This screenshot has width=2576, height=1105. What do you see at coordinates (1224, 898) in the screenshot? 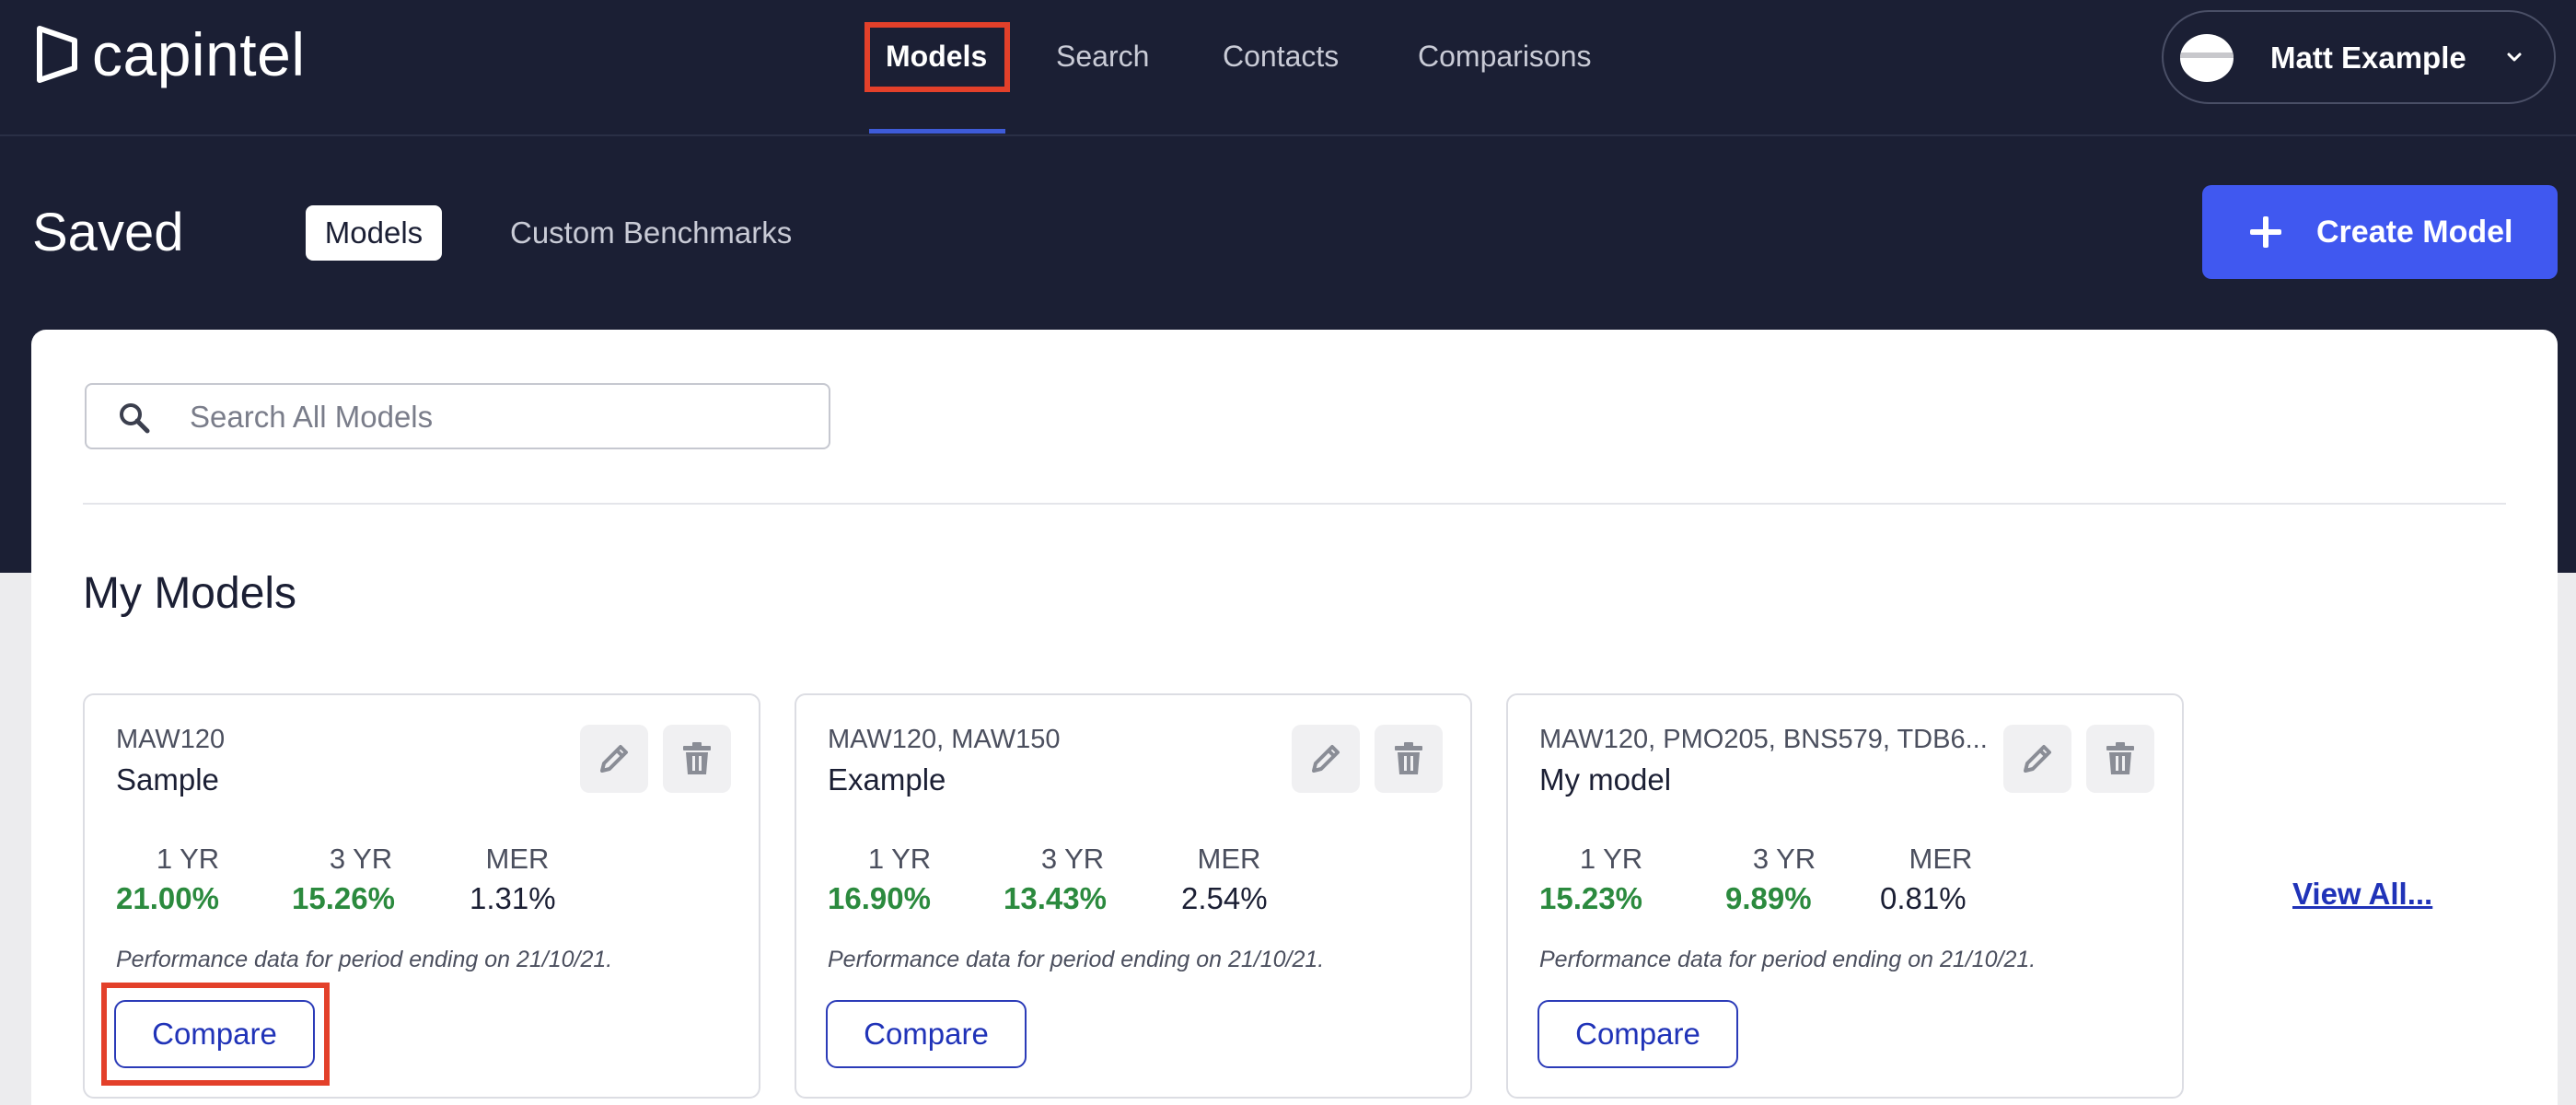
I see `stat-value-mer: 2.54%` at bounding box center [1224, 898].